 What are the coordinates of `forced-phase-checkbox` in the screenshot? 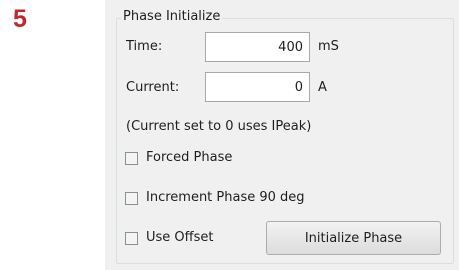 It's located at (131, 158).